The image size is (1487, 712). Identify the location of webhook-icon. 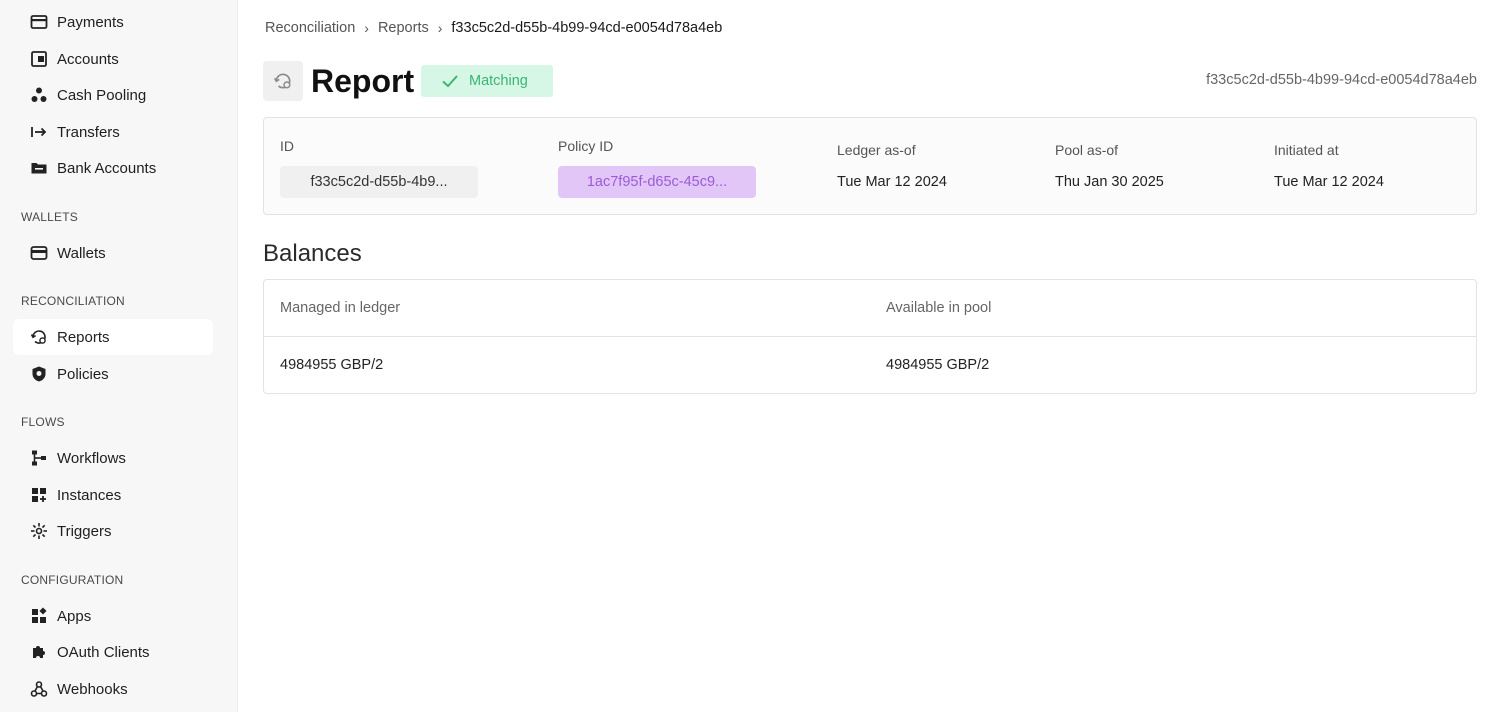
(39, 689).